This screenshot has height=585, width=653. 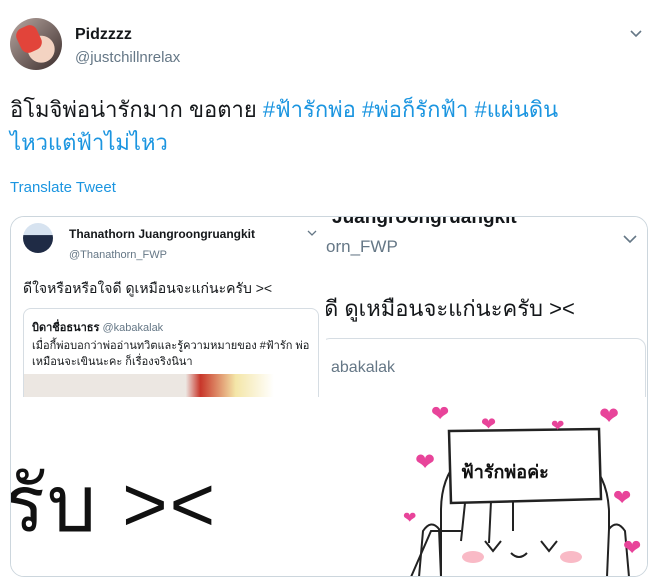 What do you see at coordinates (424, 222) in the screenshot?
I see `zoomed-author-name: Juangroongruangkit` at bounding box center [424, 222].